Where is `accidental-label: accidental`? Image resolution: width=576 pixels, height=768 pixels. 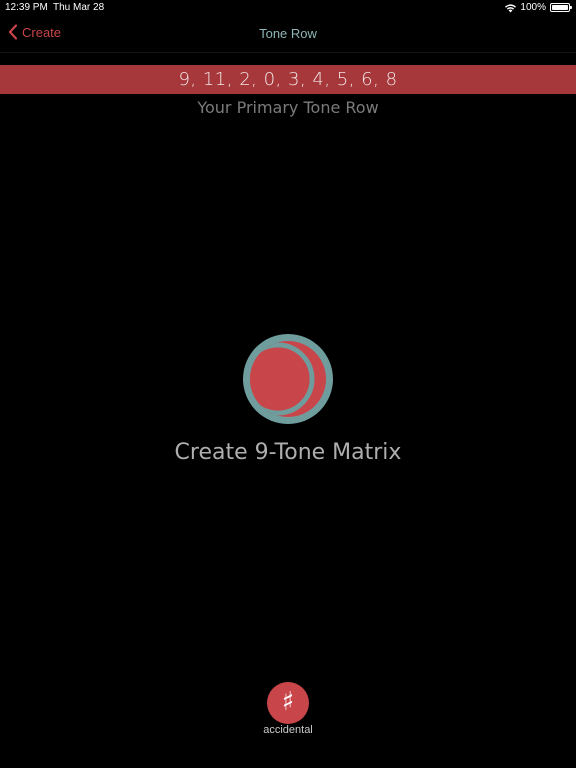
accidental-label: accidental is located at coordinates (288, 730).